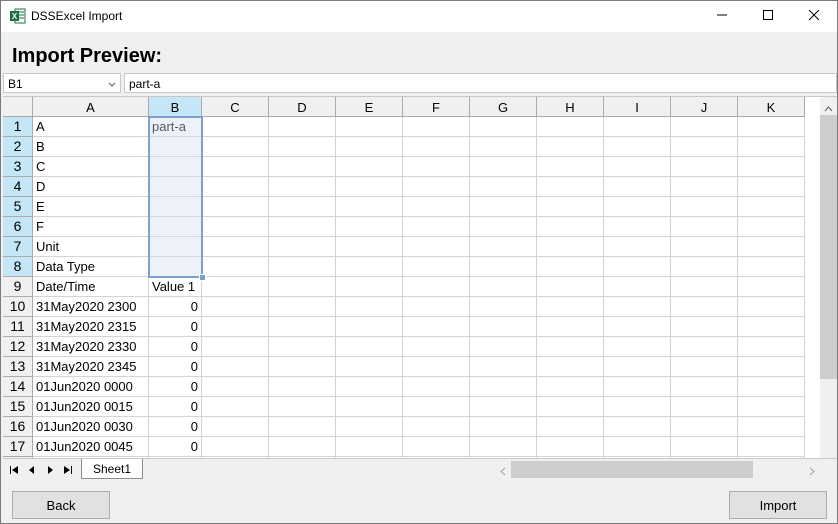 This screenshot has width=838, height=524. Describe the element at coordinates (704, 107) in the screenshot. I see `column-header-j: J` at that location.